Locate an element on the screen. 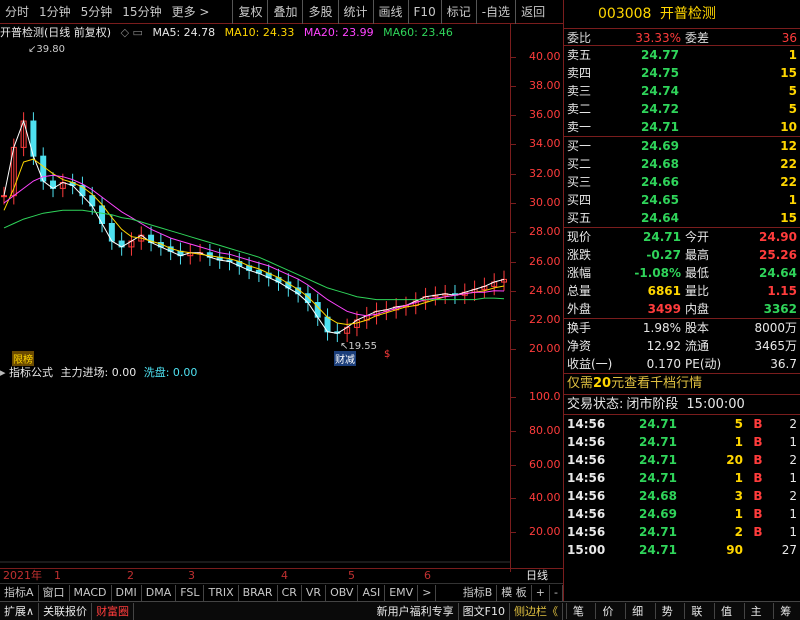  period-toolbar: 分时 1分钟 5分钟 15分钟 更多 > 复权 叠加 多股 统计 画线 F10 标记 -自选 返回 is located at coordinates (281, 12).